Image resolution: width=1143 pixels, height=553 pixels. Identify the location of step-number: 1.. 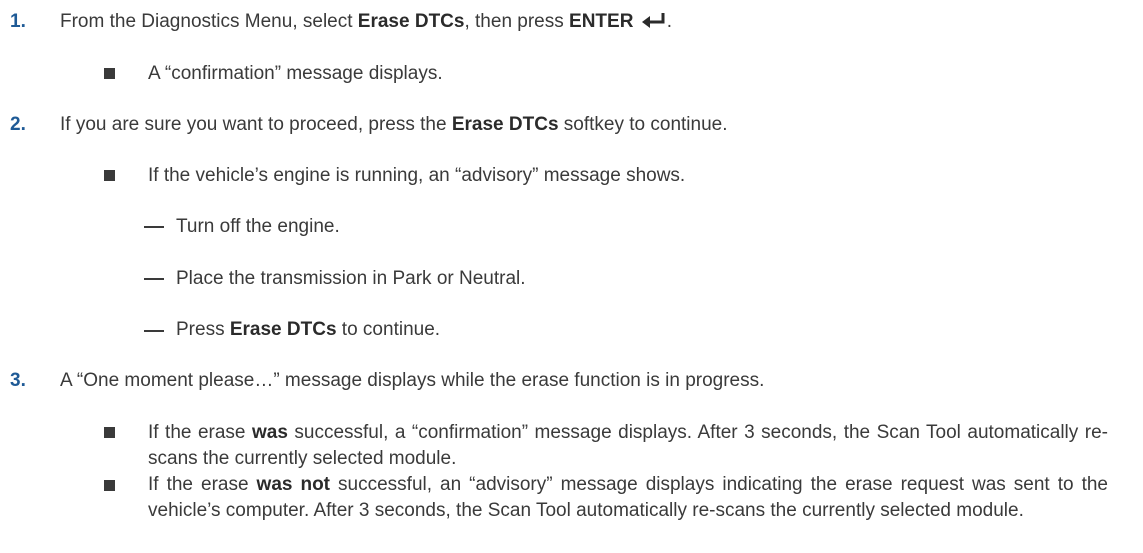
(18, 21).